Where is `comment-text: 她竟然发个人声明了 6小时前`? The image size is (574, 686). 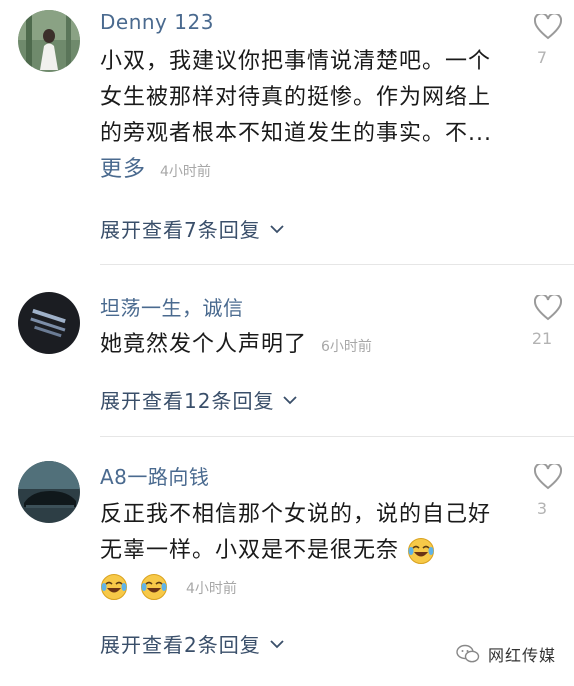 comment-text: 她竟然发个人声明了 6小时前 is located at coordinates (300, 346).